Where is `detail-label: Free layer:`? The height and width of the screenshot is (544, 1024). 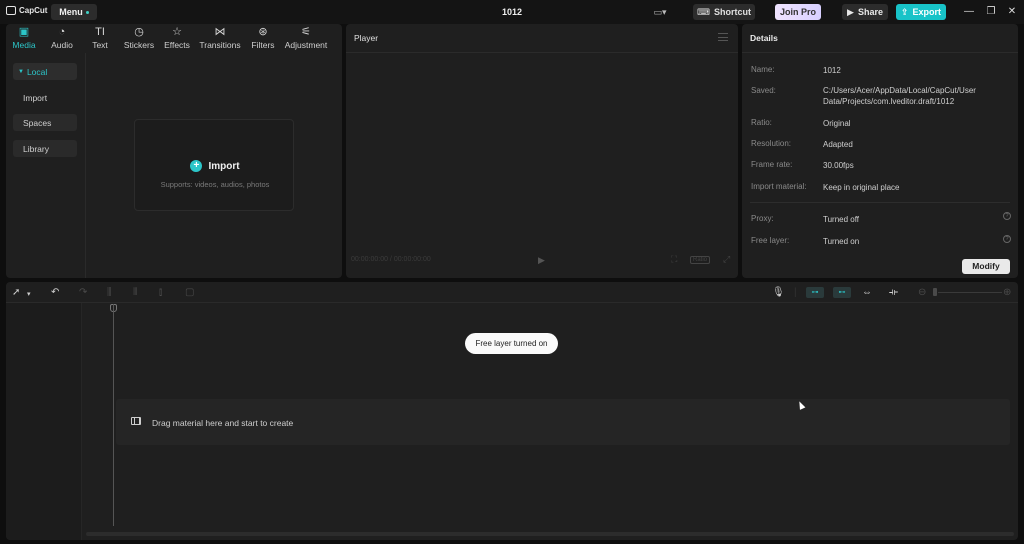
detail-label: Free layer: is located at coordinates (770, 240).